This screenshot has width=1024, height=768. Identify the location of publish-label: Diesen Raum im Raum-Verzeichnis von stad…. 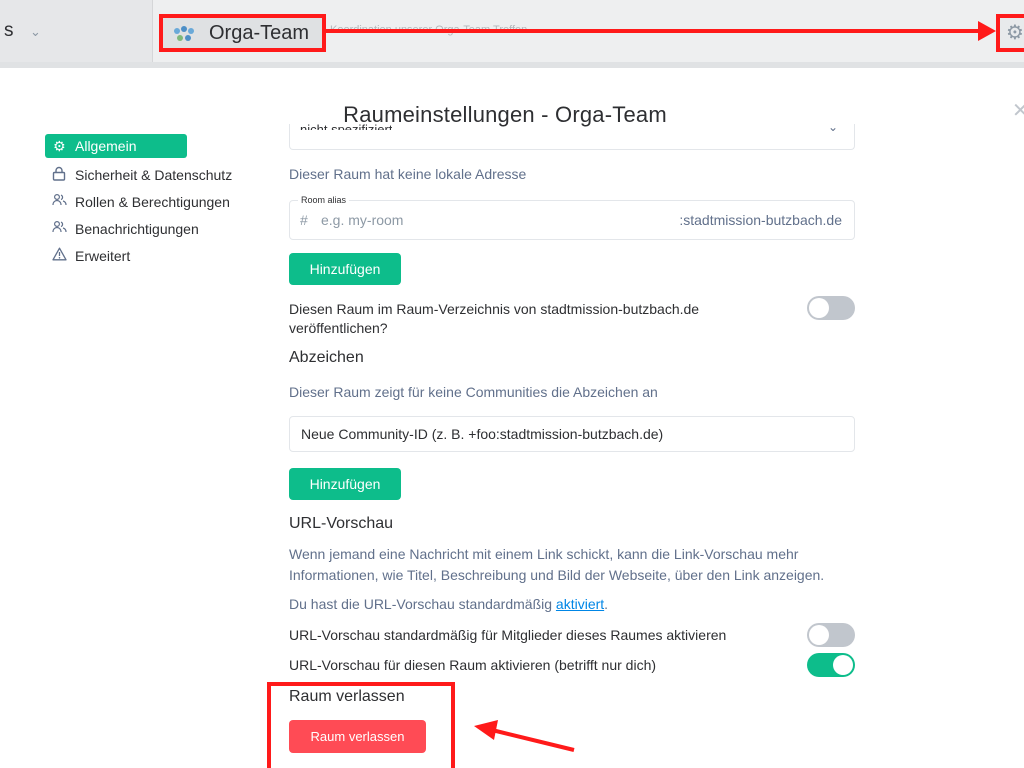
(494, 318).